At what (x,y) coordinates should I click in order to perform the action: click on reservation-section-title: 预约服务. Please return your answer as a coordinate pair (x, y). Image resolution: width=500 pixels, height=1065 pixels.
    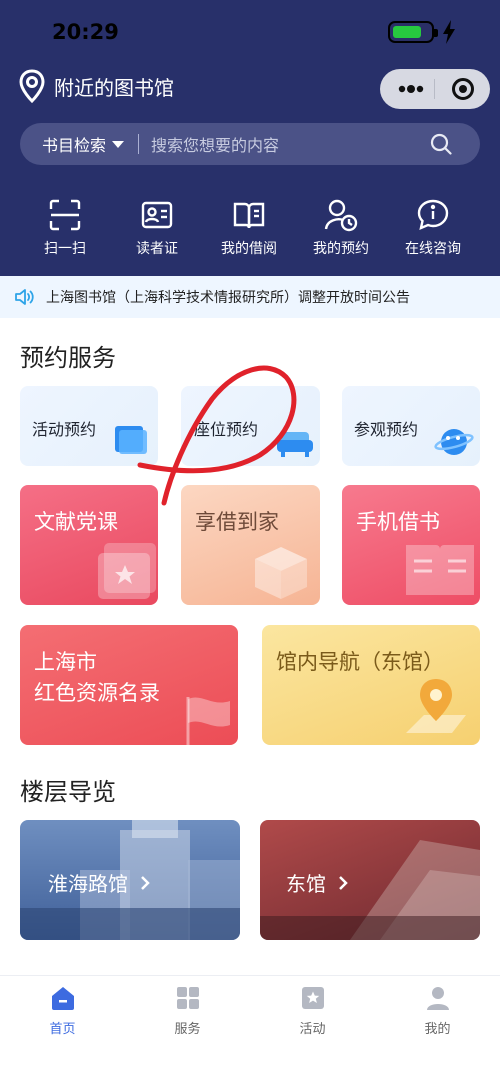
    Looking at the image, I should click on (68, 358).